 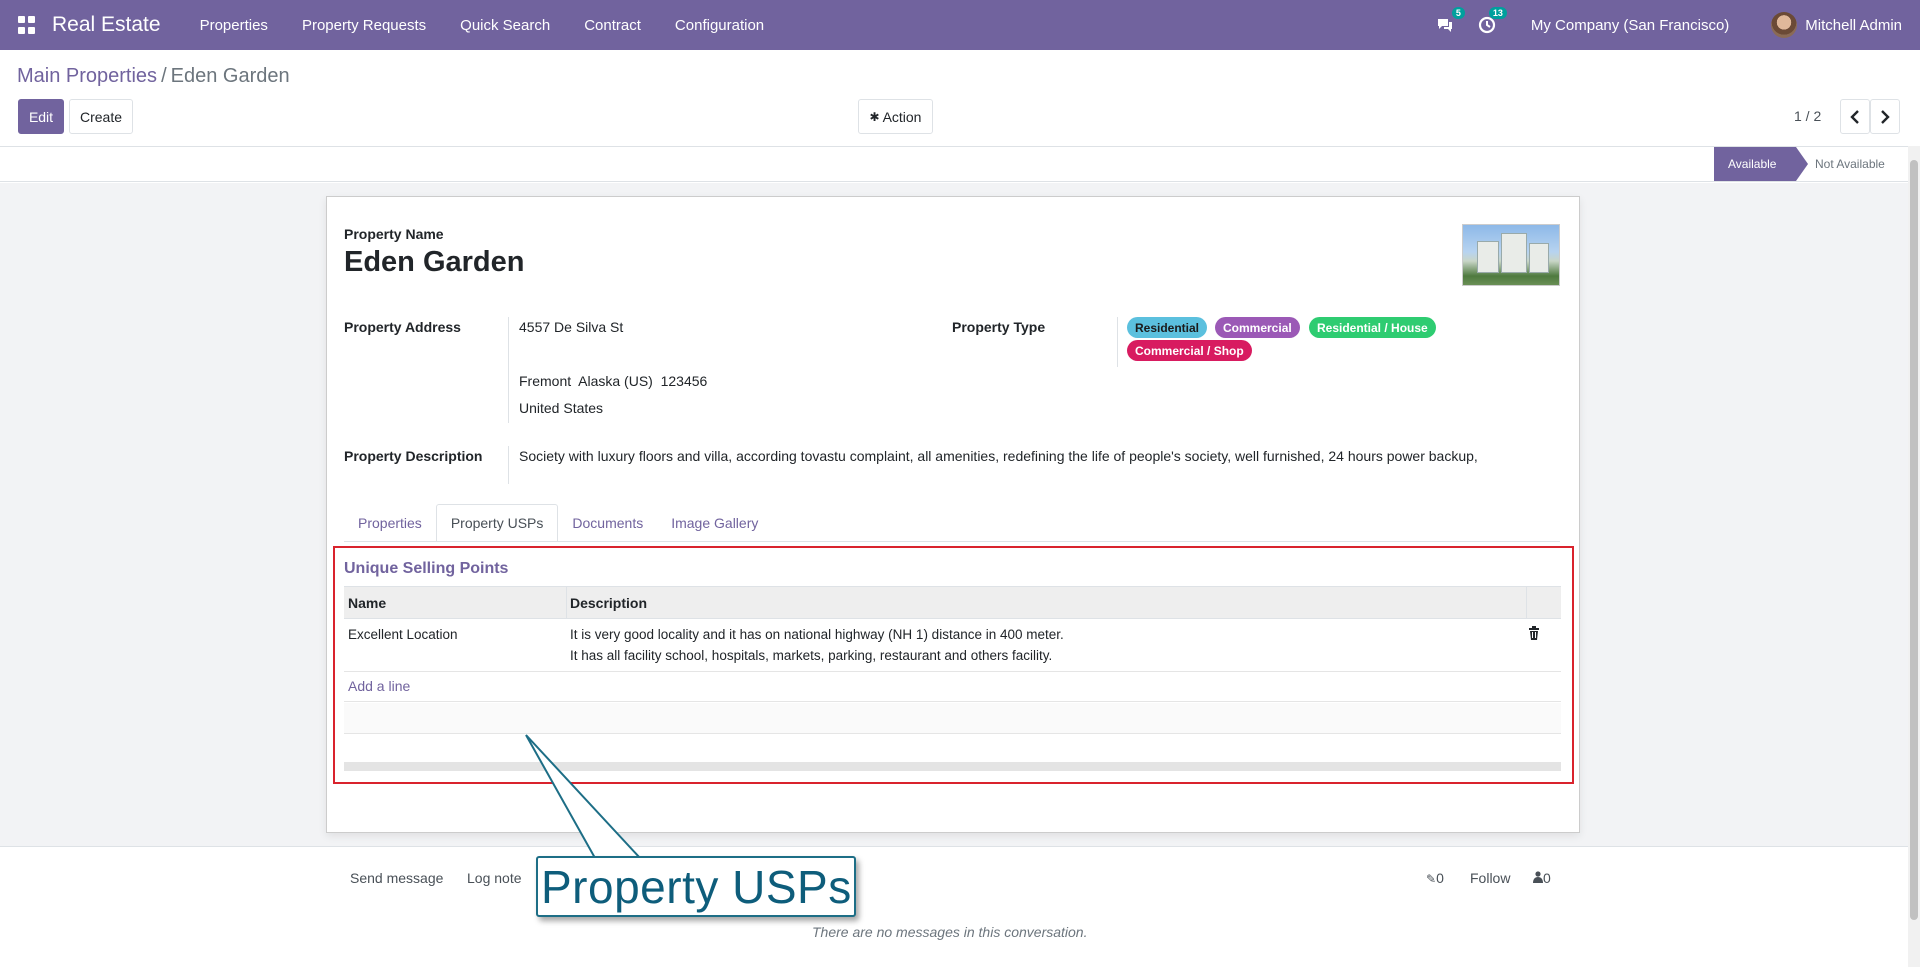 What do you see at coordinates (561, 408) in the screenshot?
I see `address-country: United States` at bounding box center [561, 408].